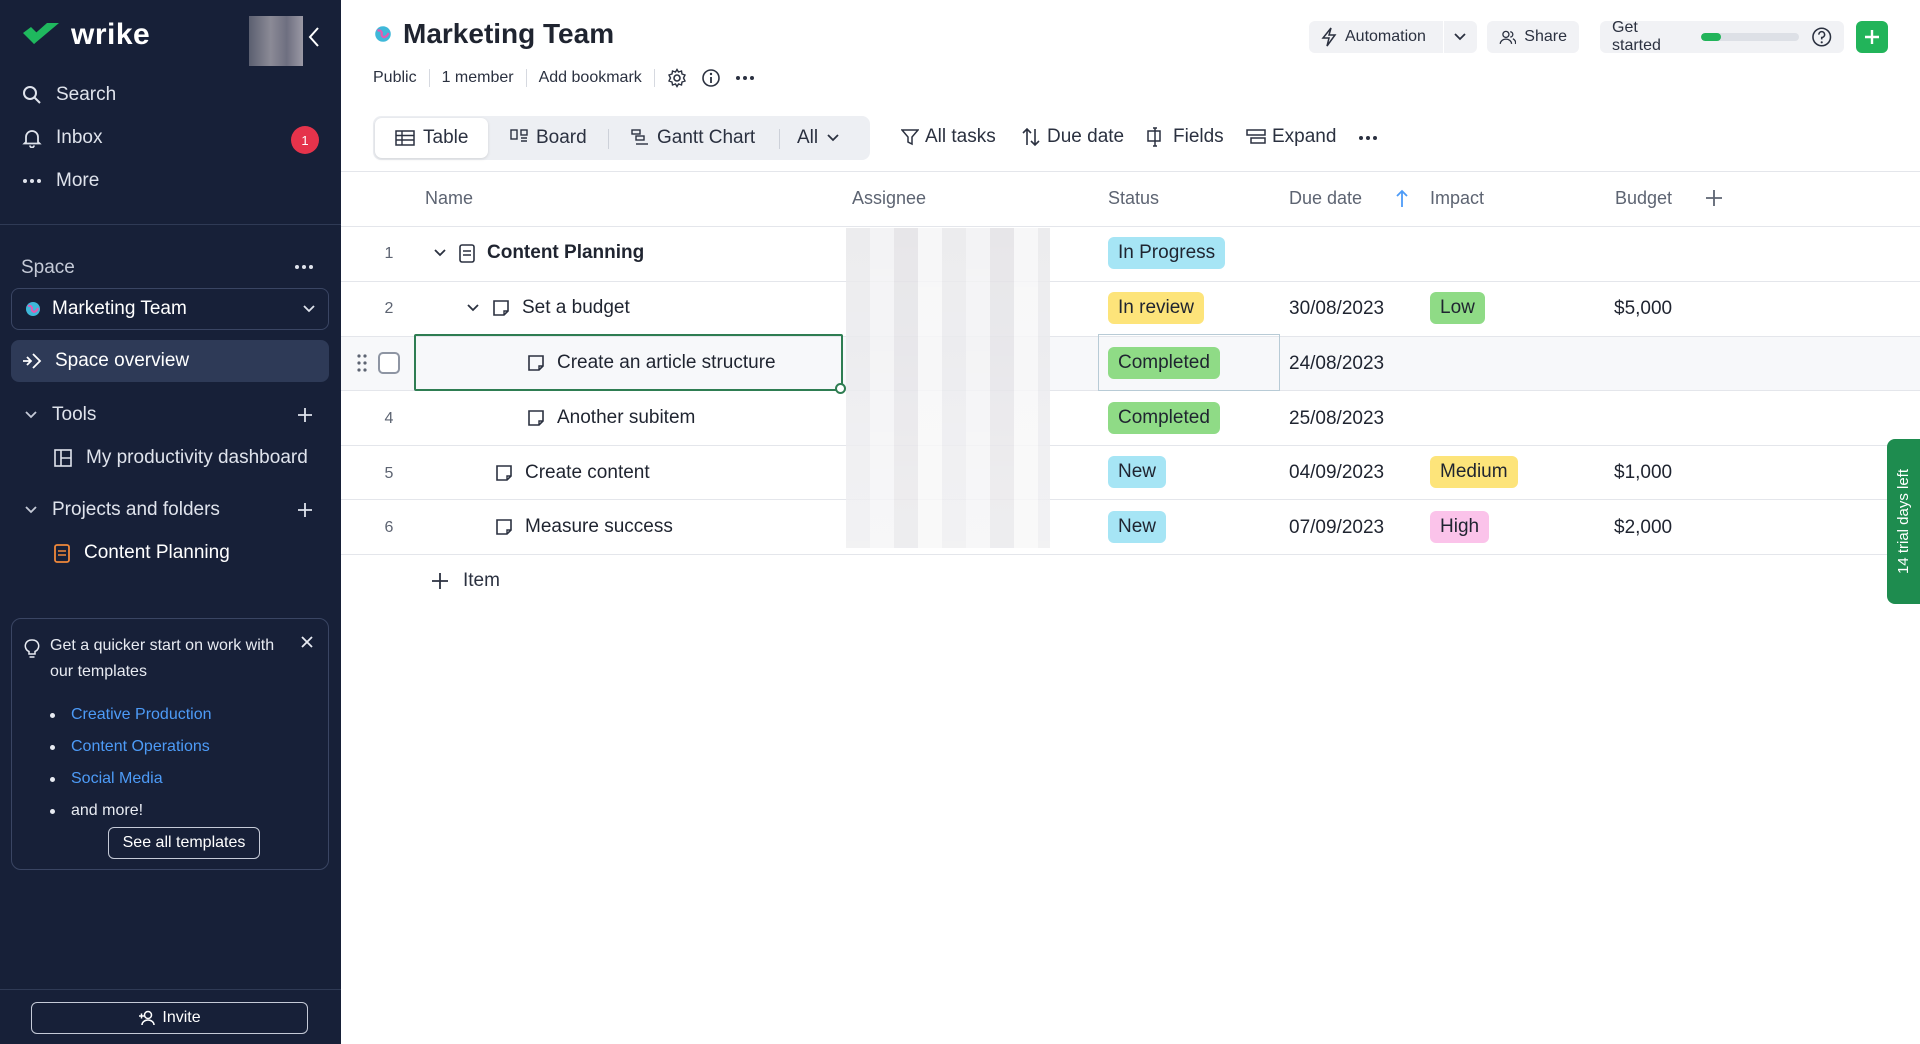 Image resolution: width=1920 pixels, height=1044 pixels. I want to click on members-label: 1 member, so click(478, 78).